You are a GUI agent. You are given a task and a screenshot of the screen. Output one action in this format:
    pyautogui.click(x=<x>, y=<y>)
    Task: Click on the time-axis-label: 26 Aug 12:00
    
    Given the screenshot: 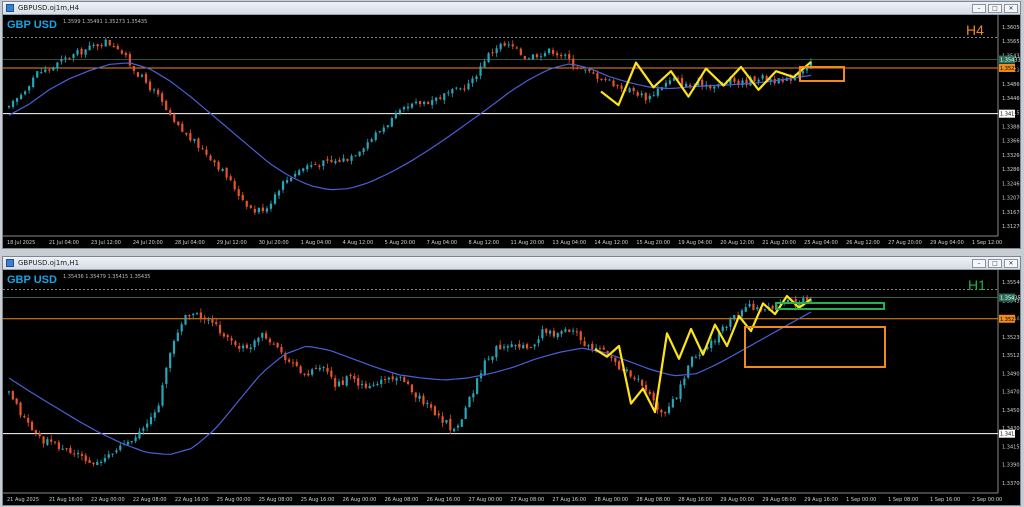 What is the action you would take?
    pyautogui.click(x=863, y=243)
    